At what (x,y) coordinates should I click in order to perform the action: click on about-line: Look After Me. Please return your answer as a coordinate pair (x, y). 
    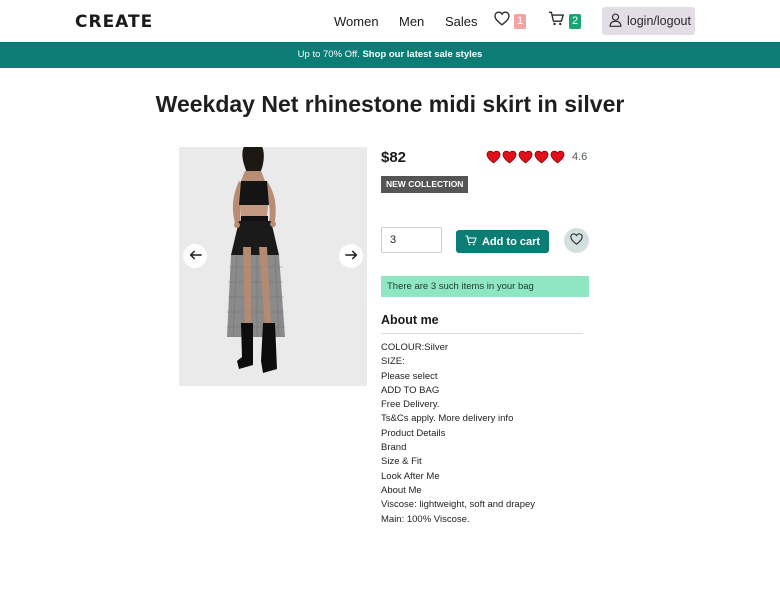
    Looking at the image, I should click on (410, 476).